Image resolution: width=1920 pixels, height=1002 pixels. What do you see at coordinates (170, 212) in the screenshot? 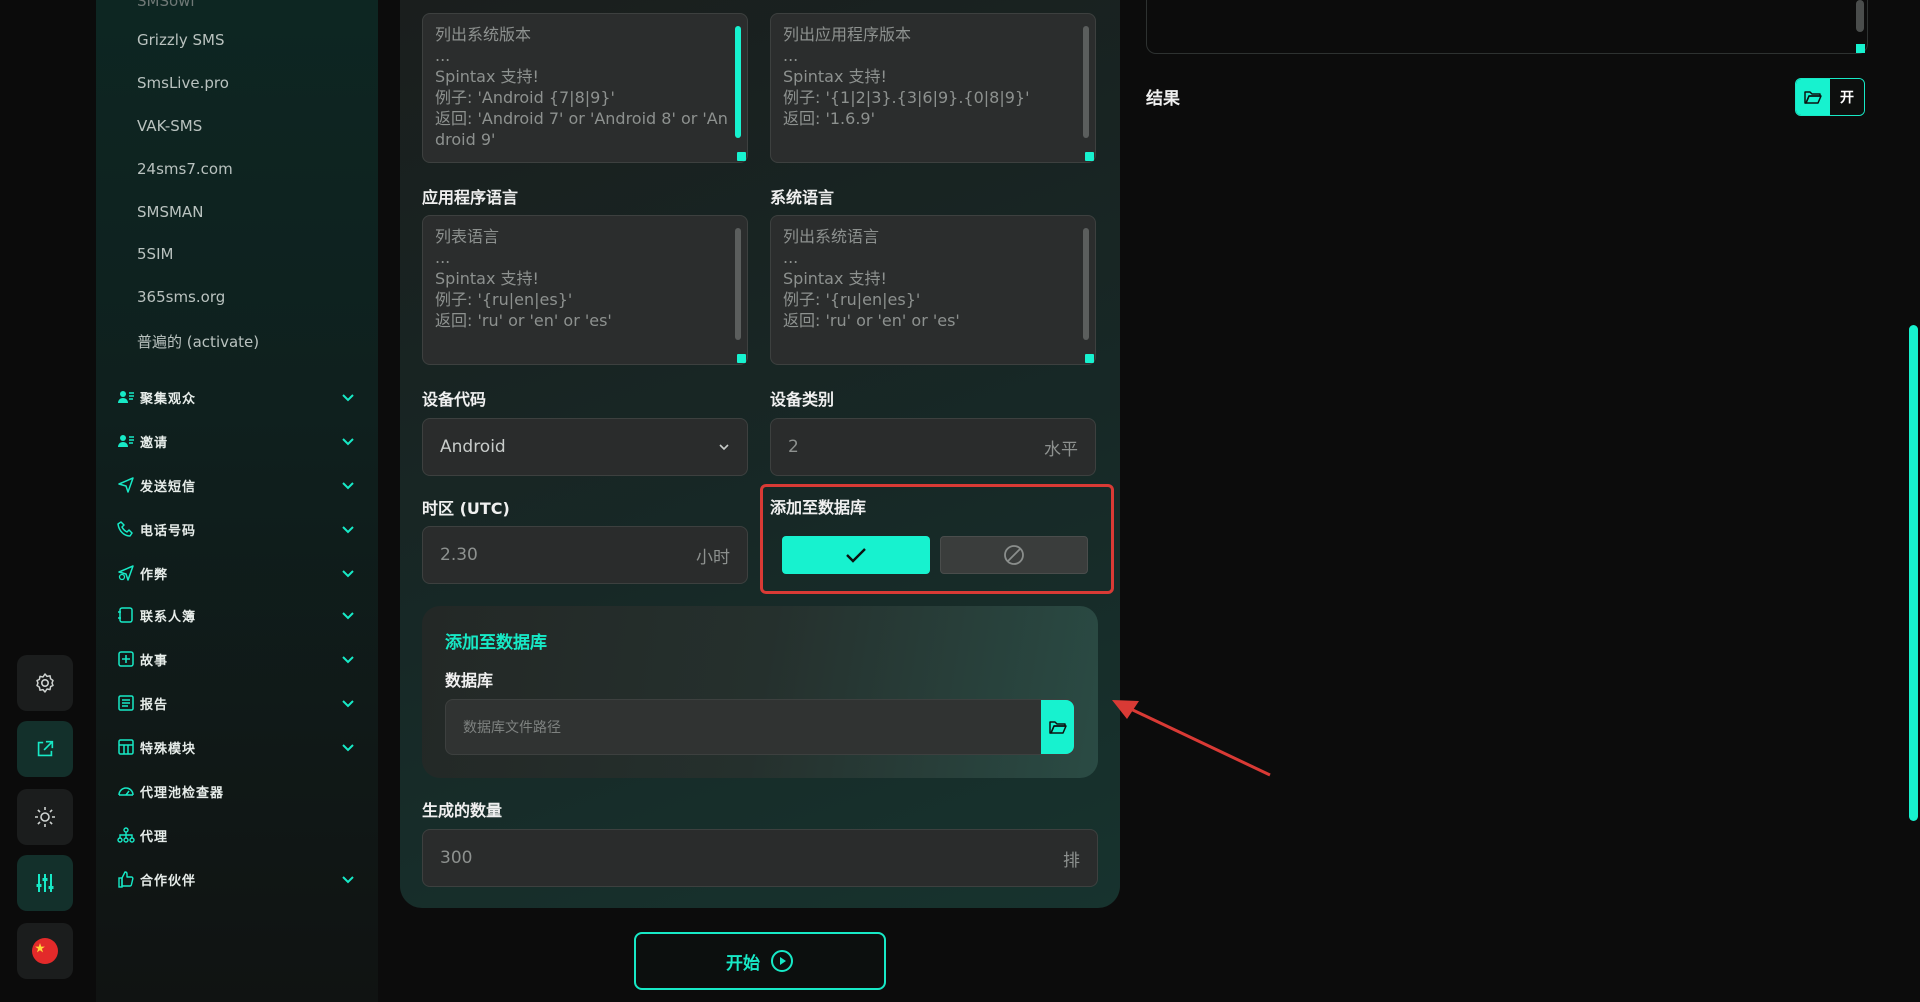
I see `provider-item: SMSMAN` at bounding box center [170, 212].